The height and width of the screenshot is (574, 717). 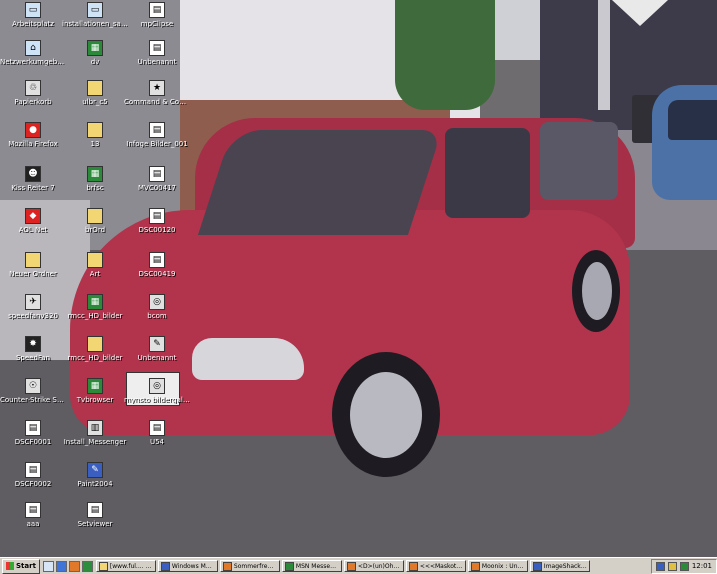 What do you see at coordinates (157, 400) in the screenshot?
I see `desktop-icon-label: mynsto bildergalle..` at bounding box center [157, 400].